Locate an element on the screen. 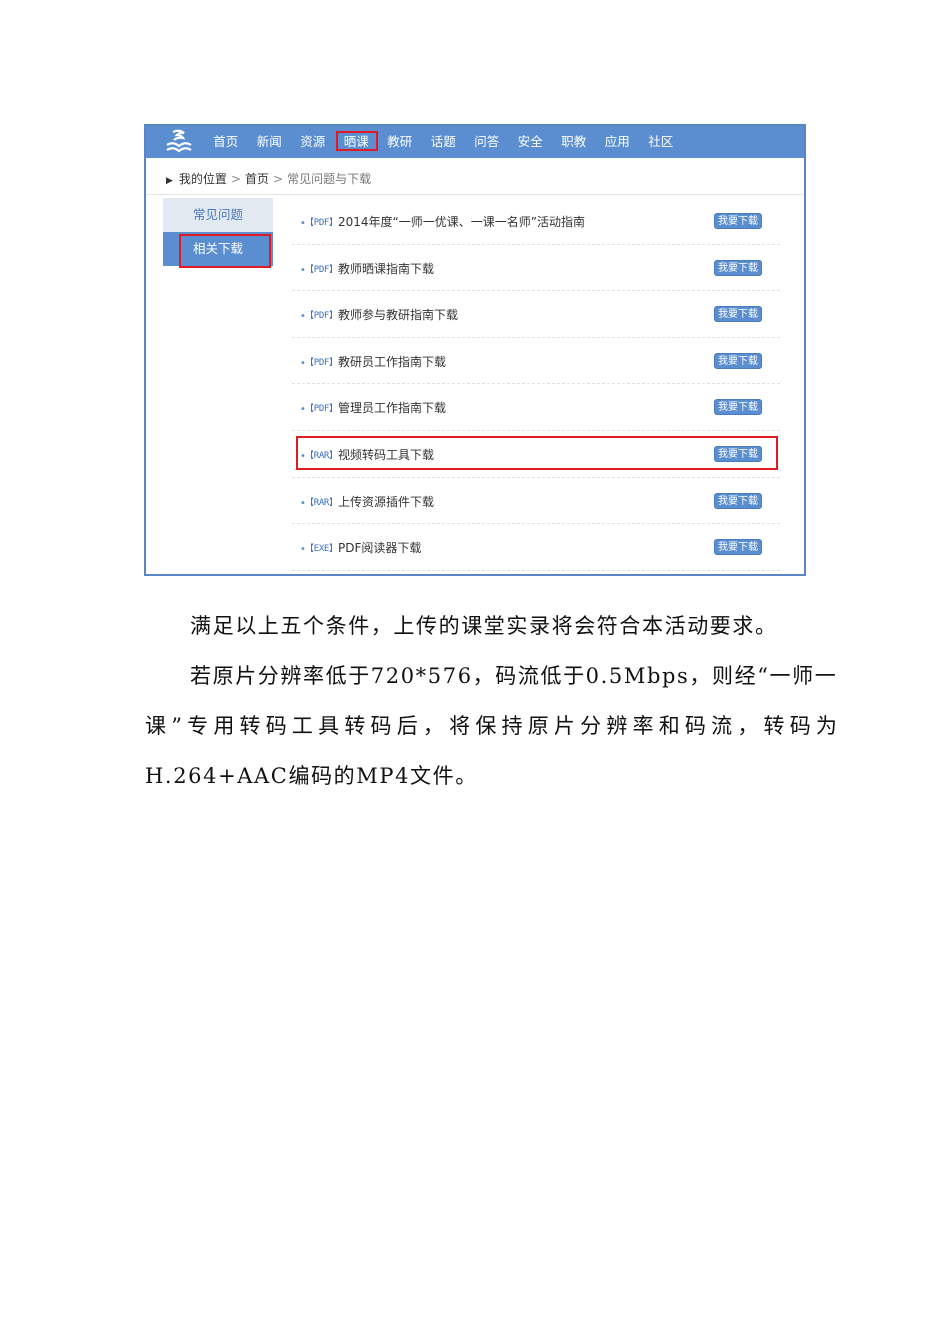  file-name-link: 教研员工作指南下载 is located at coordinates (392, 361).